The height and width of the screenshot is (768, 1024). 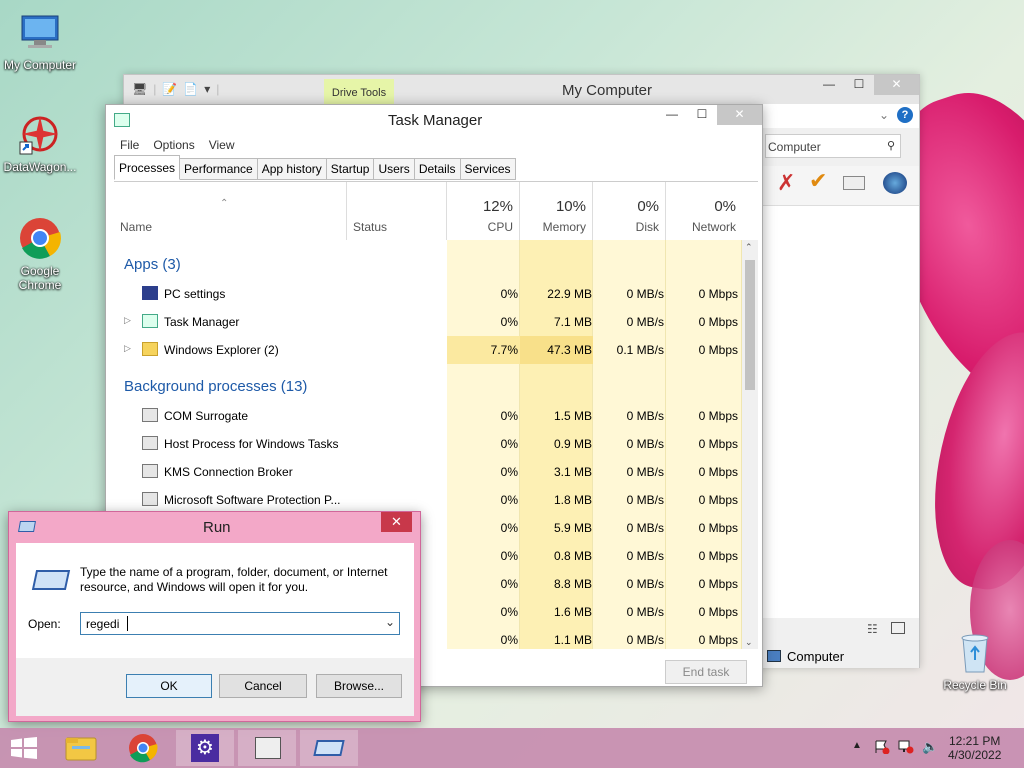 What do you see at coordinates (706, 672) in the screenshot?
I see `end-task-button: End task` at bounding box center [706, 672].